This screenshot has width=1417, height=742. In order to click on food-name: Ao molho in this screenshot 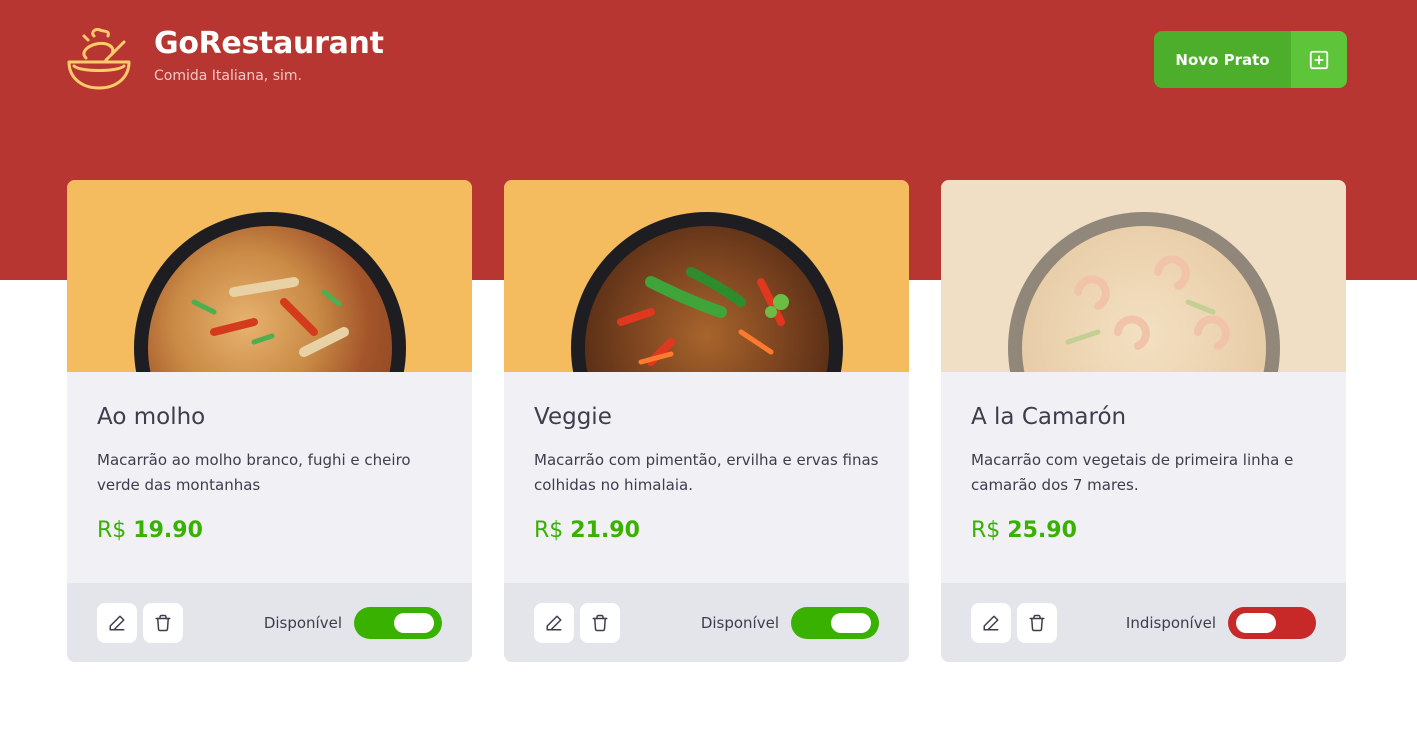, I will do `click(151, 417)`.